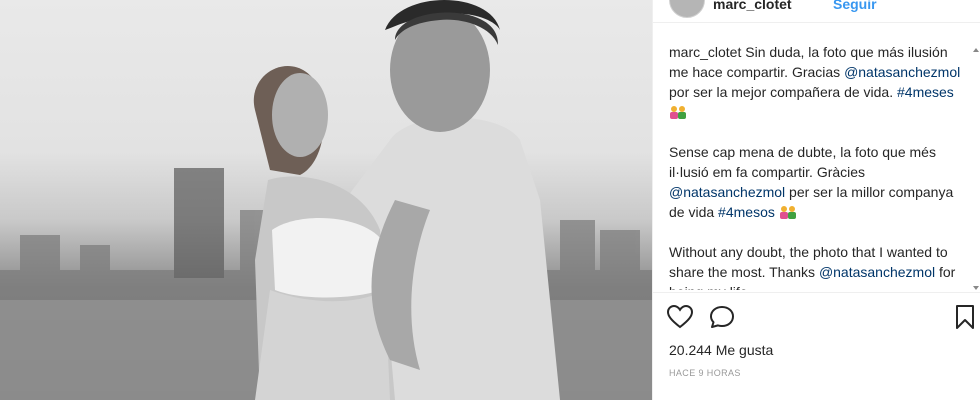  What do you see at coordinates (975, 169) in the screenshot?
I see `caption-scrollbar` at bounding box center [975, 169].